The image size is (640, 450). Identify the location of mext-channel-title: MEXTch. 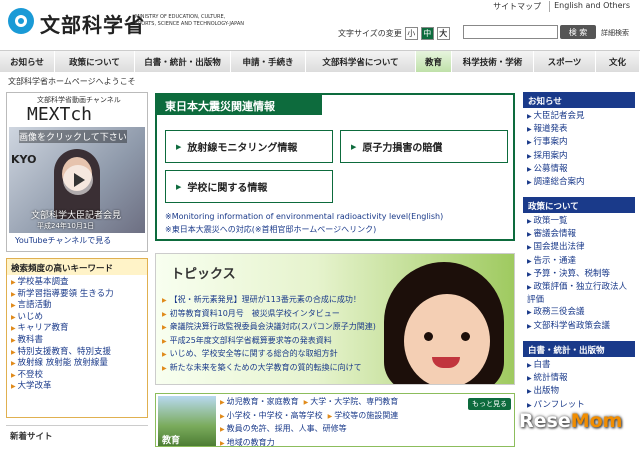
(59, 114).